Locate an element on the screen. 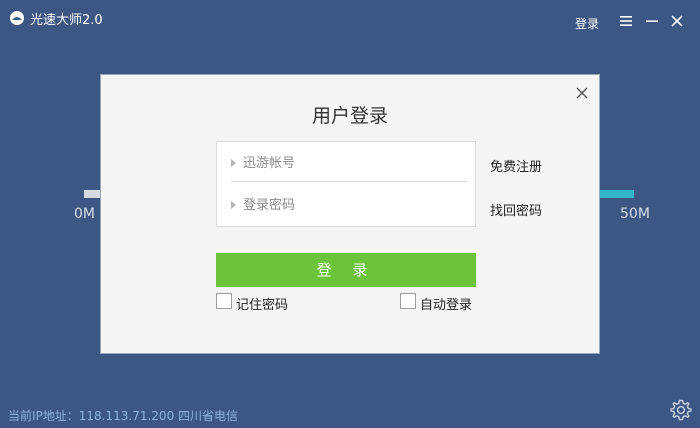 The image size is (700, 428). header-login-link: 登录 is located at coordinates (587, 23).